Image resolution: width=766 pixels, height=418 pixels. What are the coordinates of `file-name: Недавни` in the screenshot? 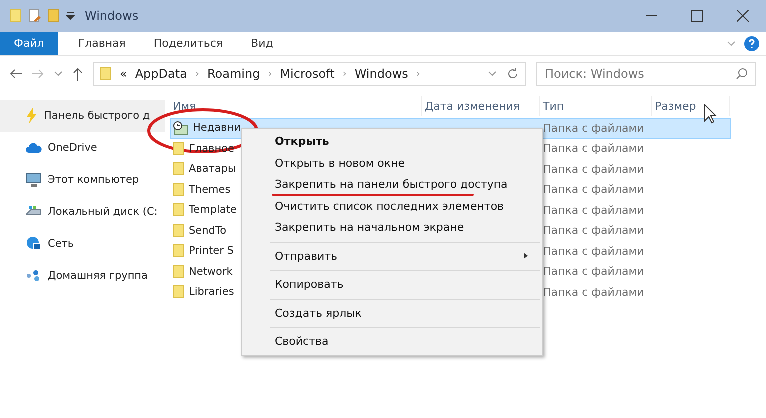 It's located at (217, 128).